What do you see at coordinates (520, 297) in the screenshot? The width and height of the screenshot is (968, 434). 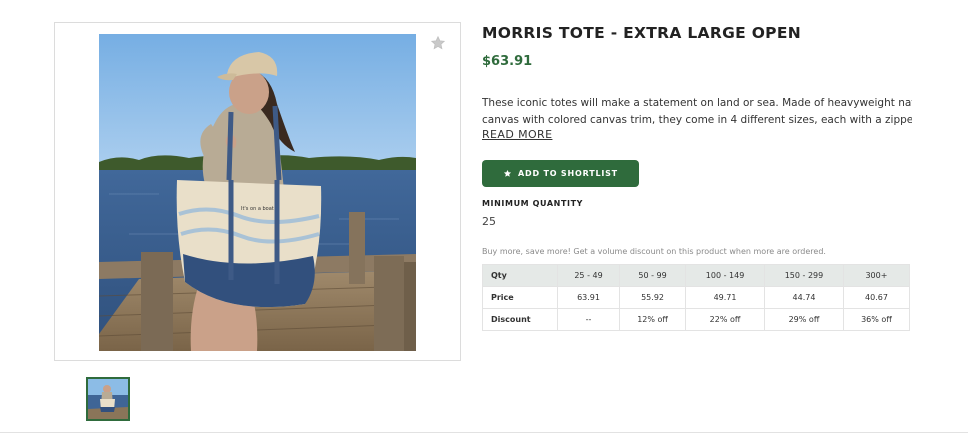 I see `table-cell: Price` at bounding box center [520, 297].